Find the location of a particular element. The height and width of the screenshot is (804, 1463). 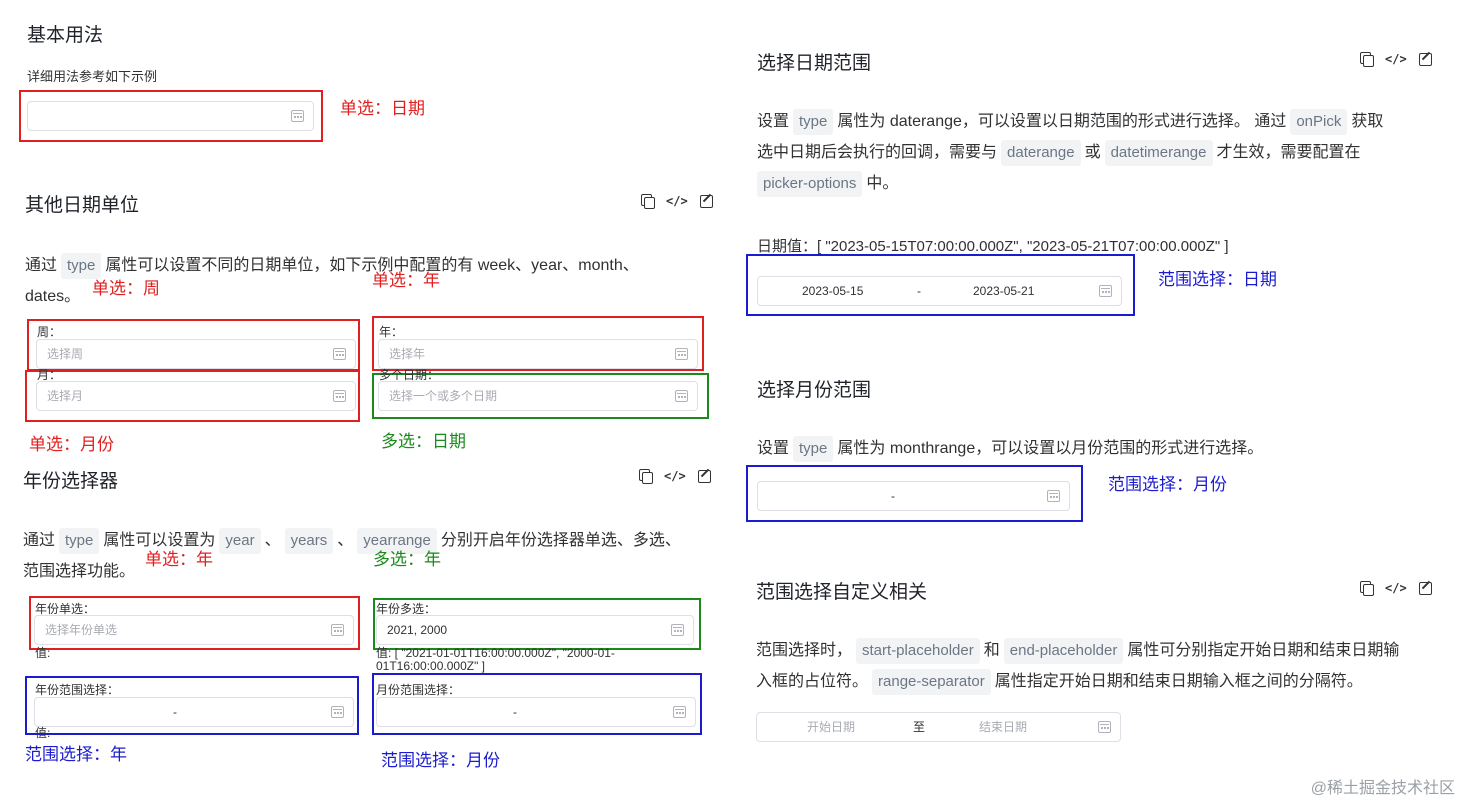

year-single-input: 选择年份单选 is located at coordinates (194, 630).